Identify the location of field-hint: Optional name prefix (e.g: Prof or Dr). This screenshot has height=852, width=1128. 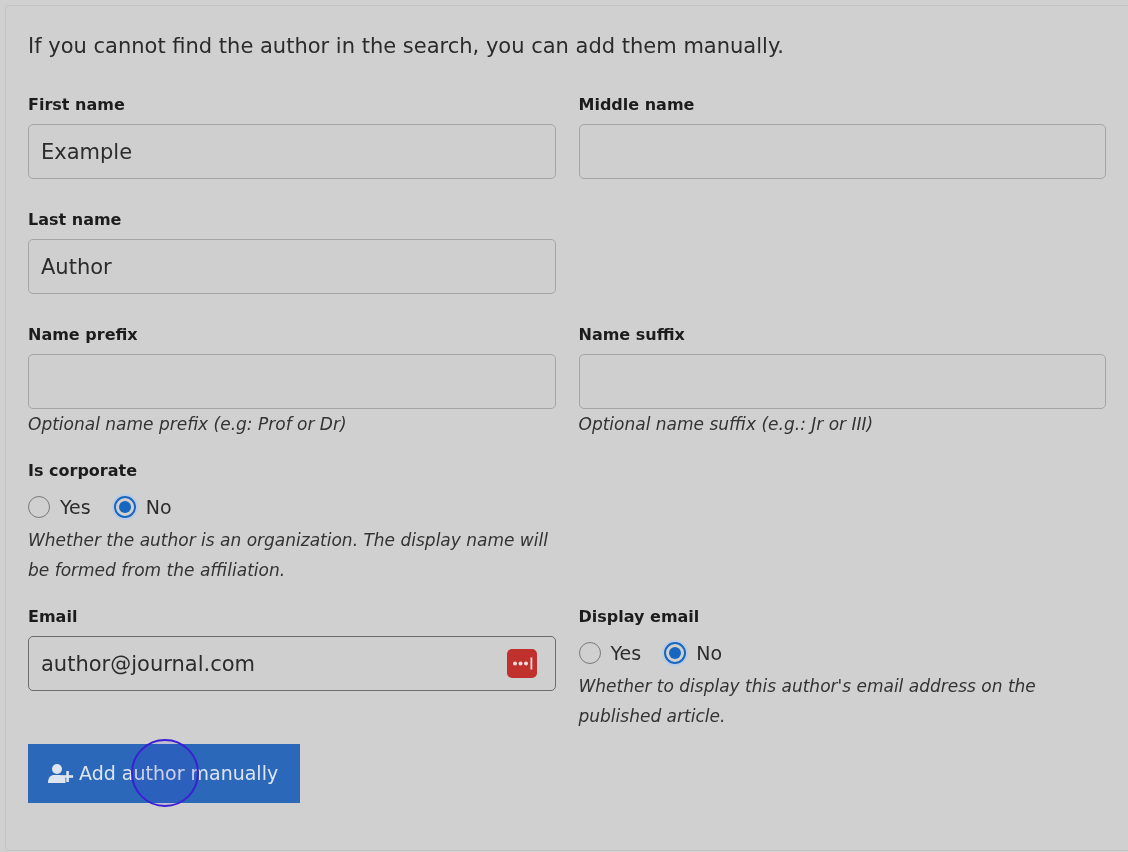
(188, 424).